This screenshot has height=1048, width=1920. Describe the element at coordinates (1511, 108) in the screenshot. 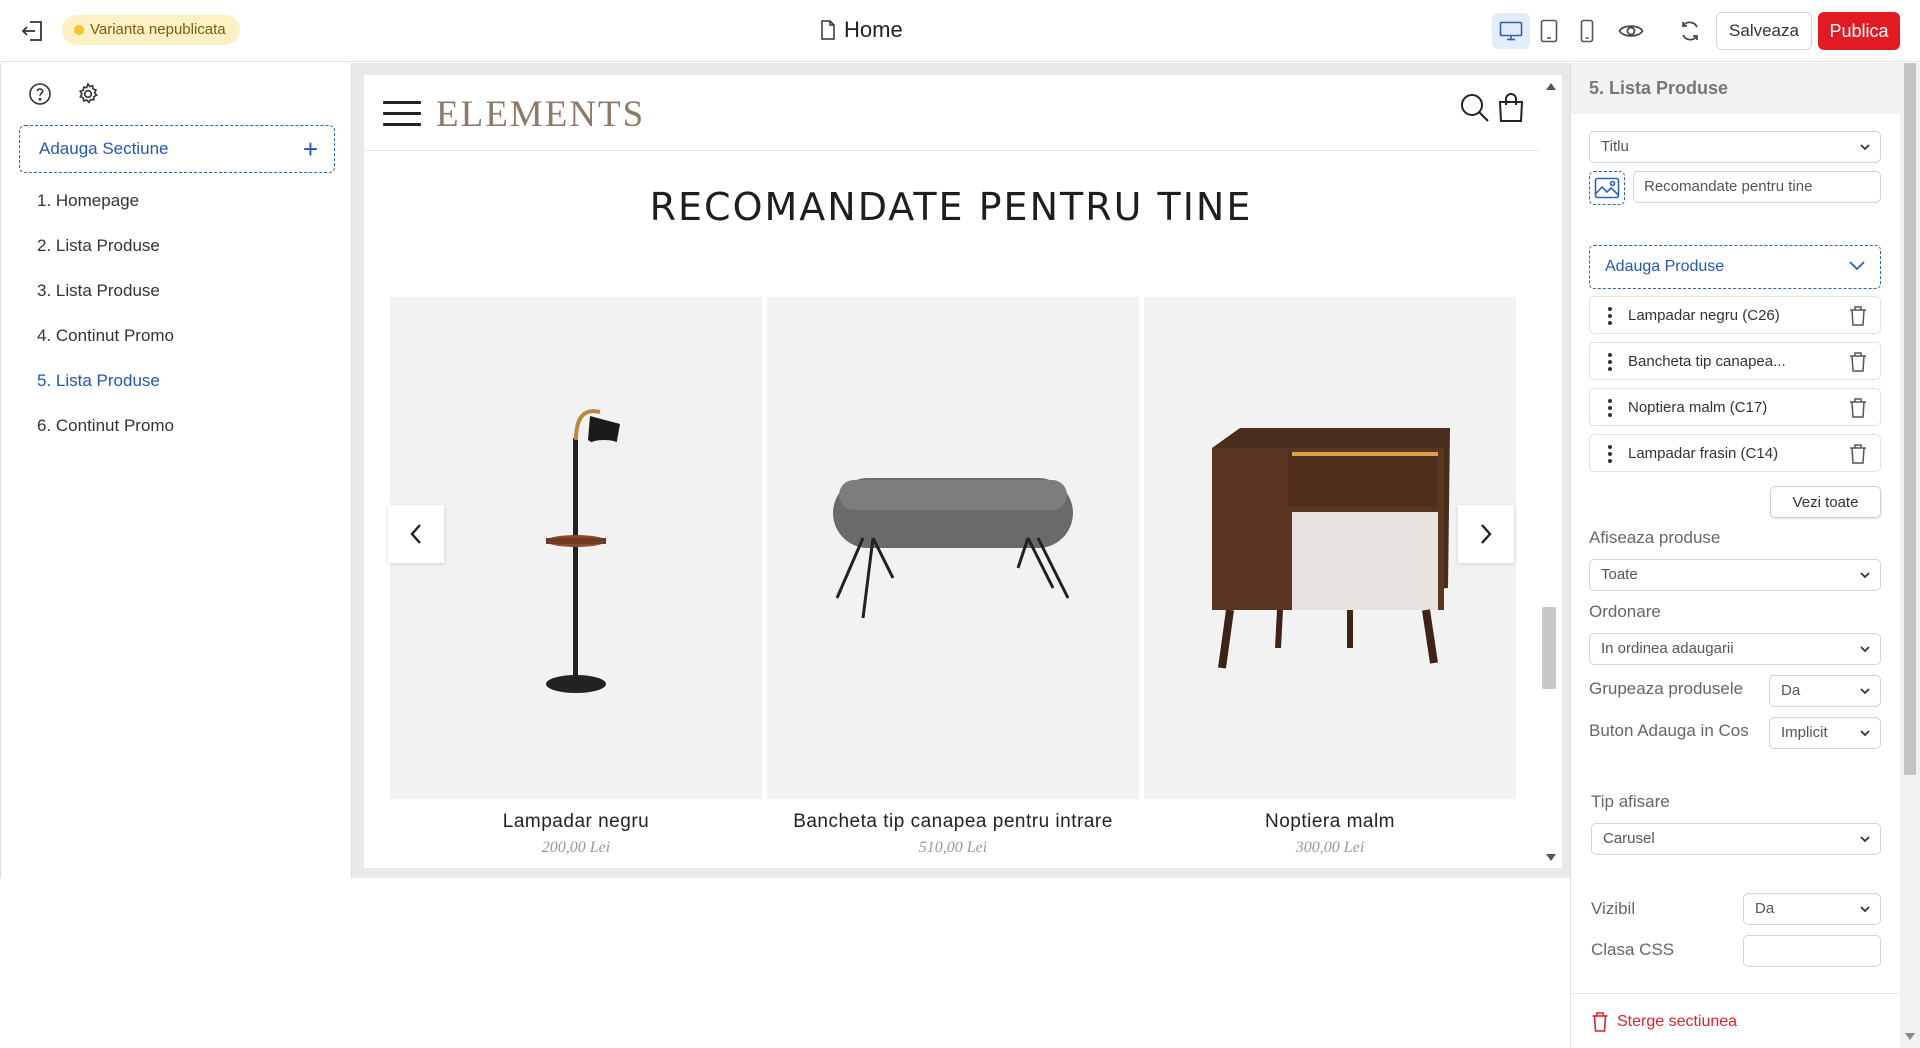

I see `shopping-bag-icon` at that location.